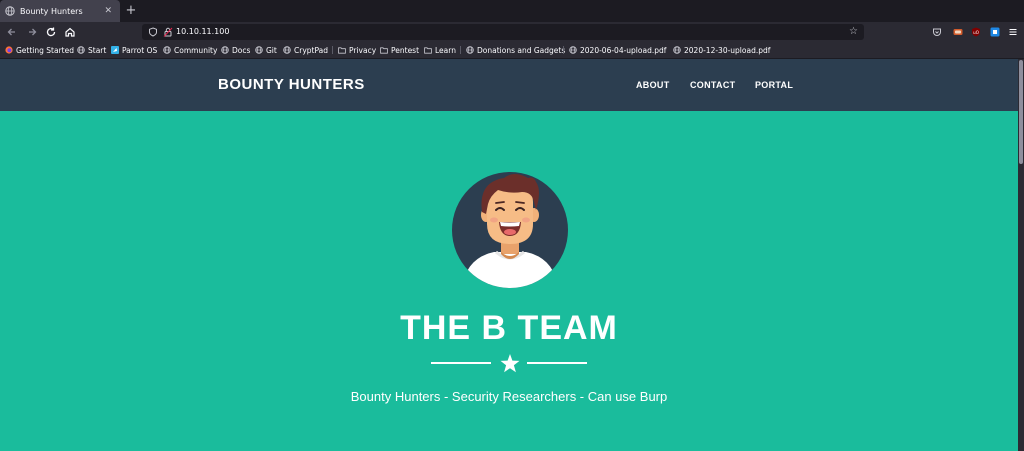 The image size is (1024, 451). What do you see at coordinates (203, 31) in the screenshot?
I see `url-text: 10.10.11.100` at bounding box center [203, 31].